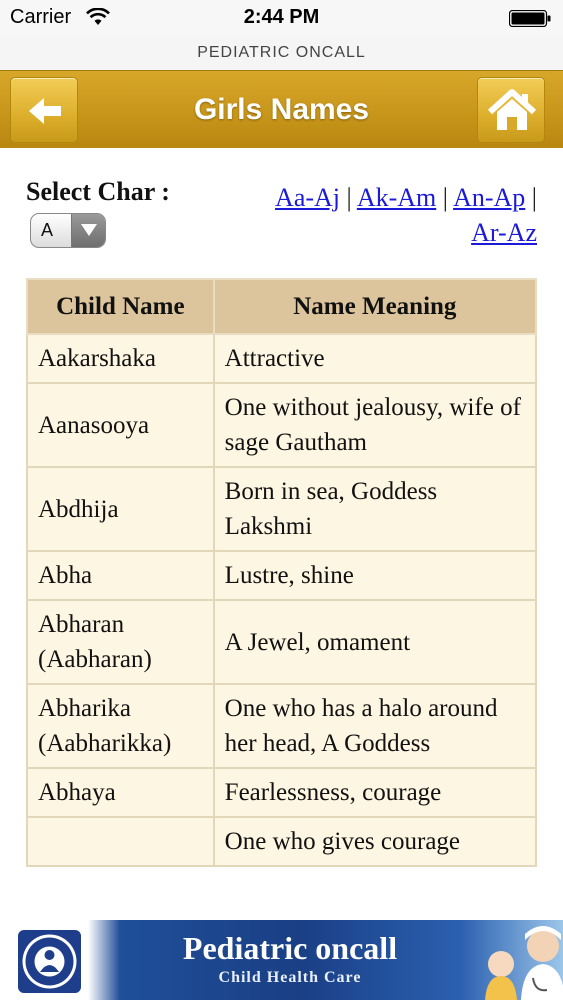  I want to click on char-select-value: A, so click(47, 230).